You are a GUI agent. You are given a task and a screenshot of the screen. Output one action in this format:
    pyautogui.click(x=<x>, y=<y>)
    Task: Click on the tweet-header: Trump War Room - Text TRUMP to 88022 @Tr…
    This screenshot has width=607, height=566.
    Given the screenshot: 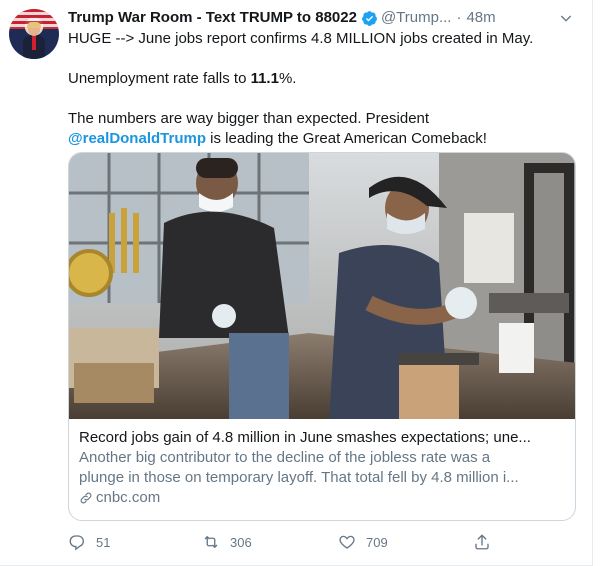 What is the action you would take?
    pyautogui.click(x=323, y=18)
    